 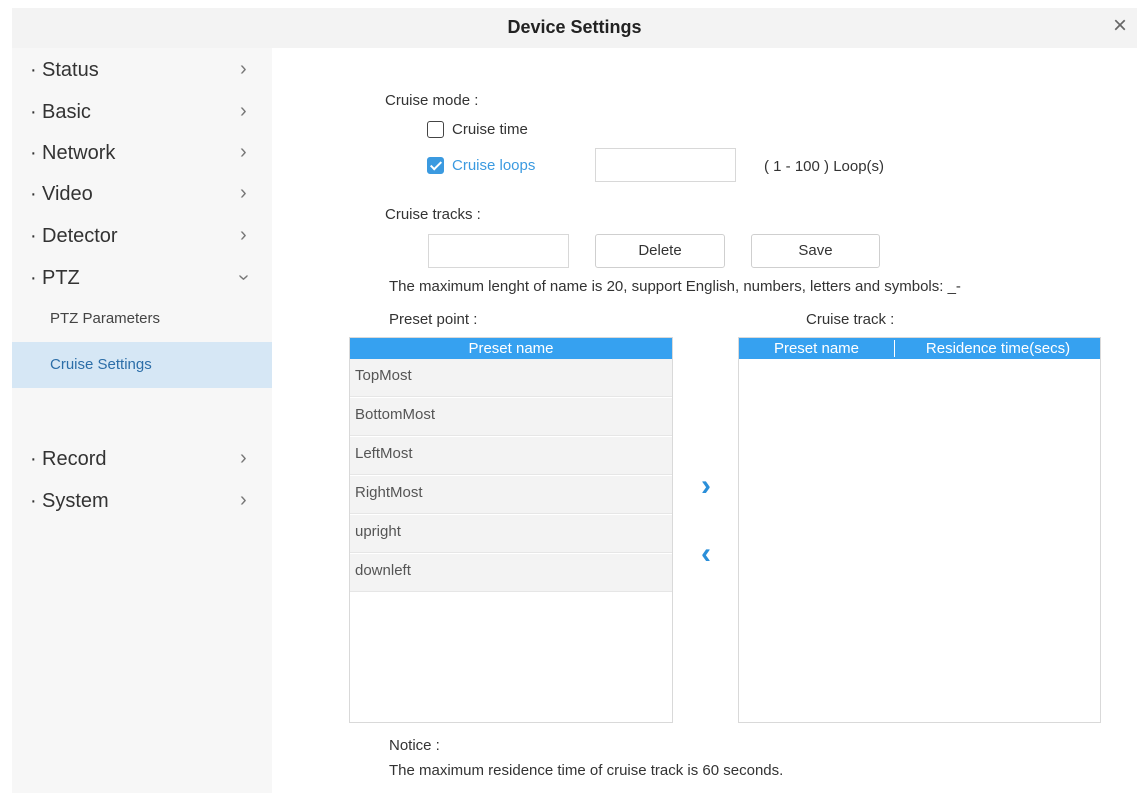 I want to click on sidebar-item-basic: · Basic ›, so click(x=142, y=113).